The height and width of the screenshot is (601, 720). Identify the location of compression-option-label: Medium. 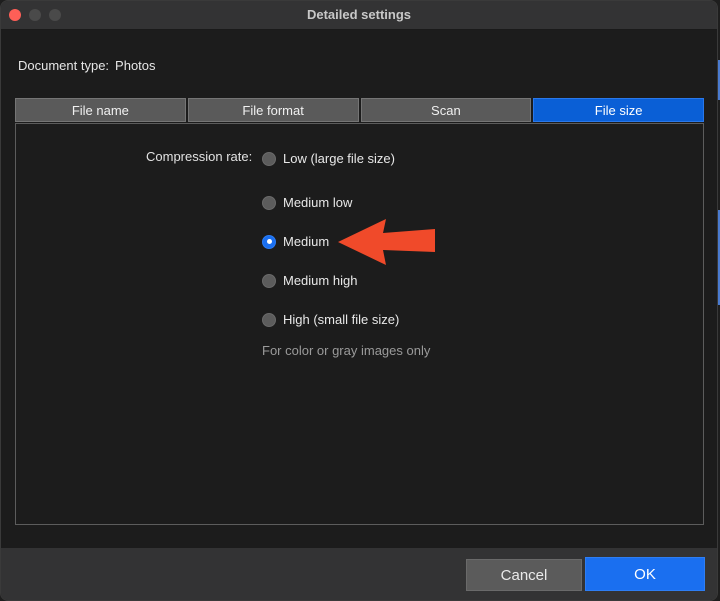
(306, 241).